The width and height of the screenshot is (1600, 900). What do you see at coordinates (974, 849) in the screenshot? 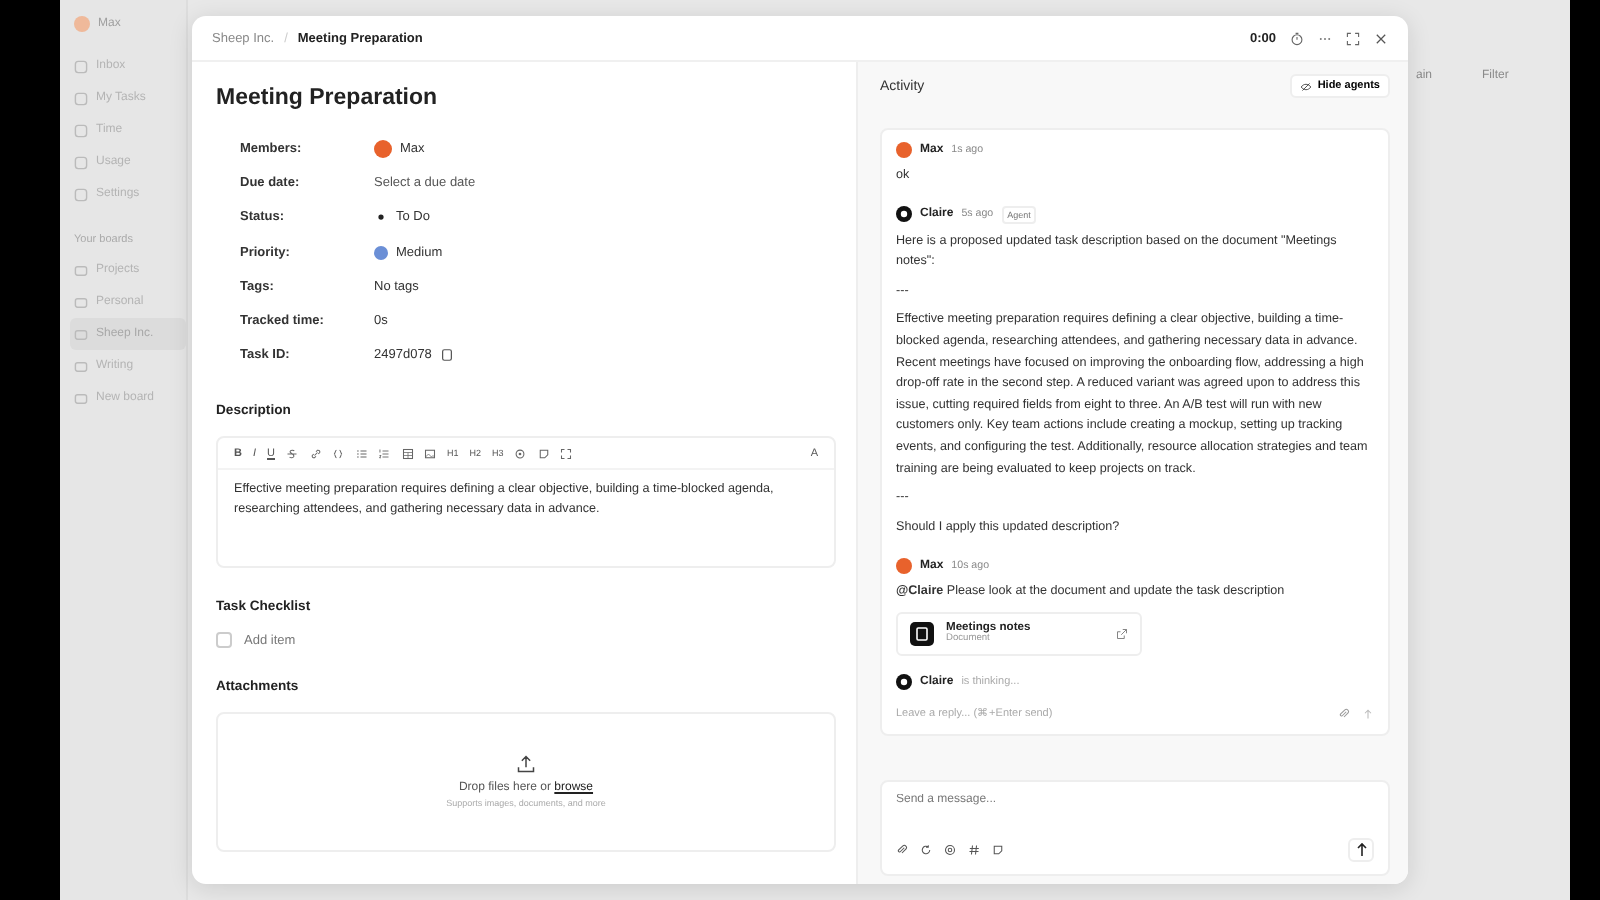
I see `hashtag-icon` at bounding box center [974, 849].